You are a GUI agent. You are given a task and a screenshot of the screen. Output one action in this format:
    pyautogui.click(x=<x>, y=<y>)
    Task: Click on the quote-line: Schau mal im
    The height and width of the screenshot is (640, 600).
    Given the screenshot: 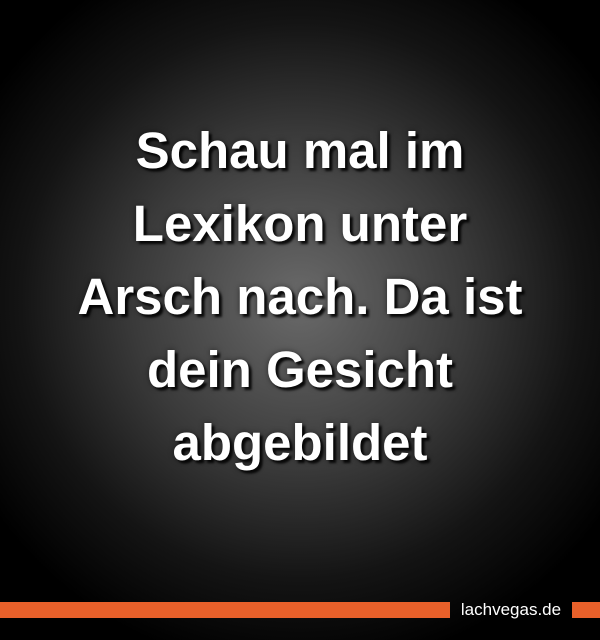 What is the action you would take?
    pyautogui.click(x=300, y=150)
    